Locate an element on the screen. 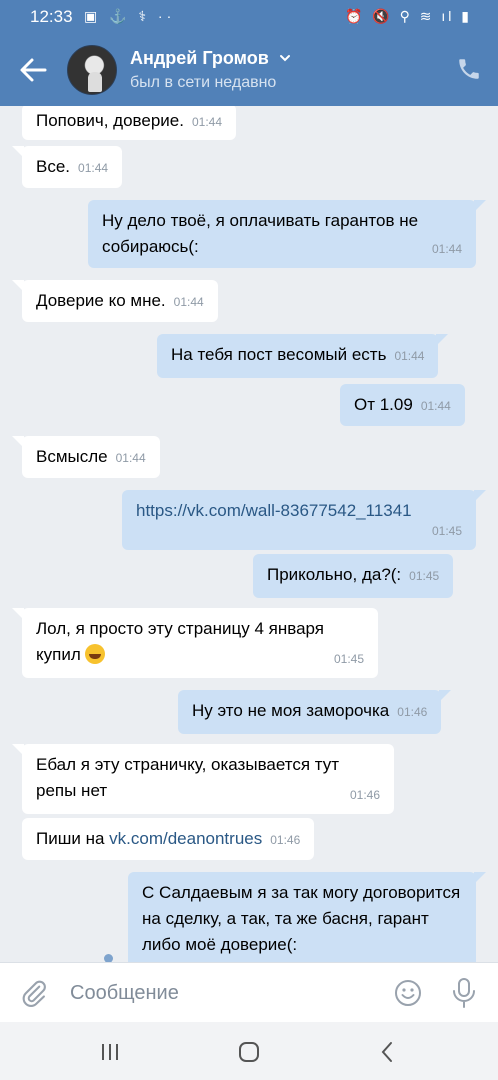 The image size is (498, 1080). compose-bar: Сообщение is located at coordinates (249, 992).